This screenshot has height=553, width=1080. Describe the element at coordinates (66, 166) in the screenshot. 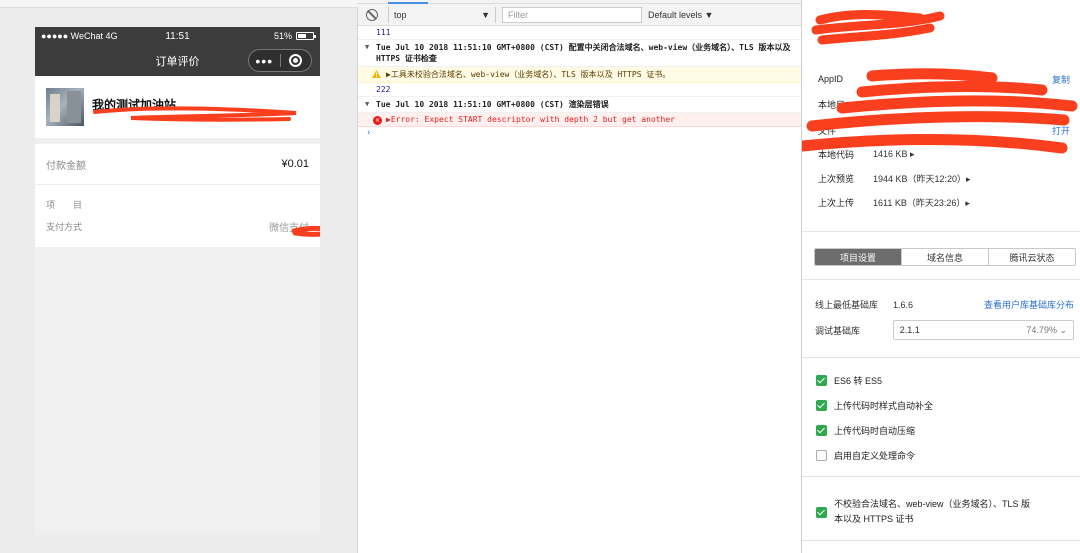

I see `amount-label: 付款金额` at that location.